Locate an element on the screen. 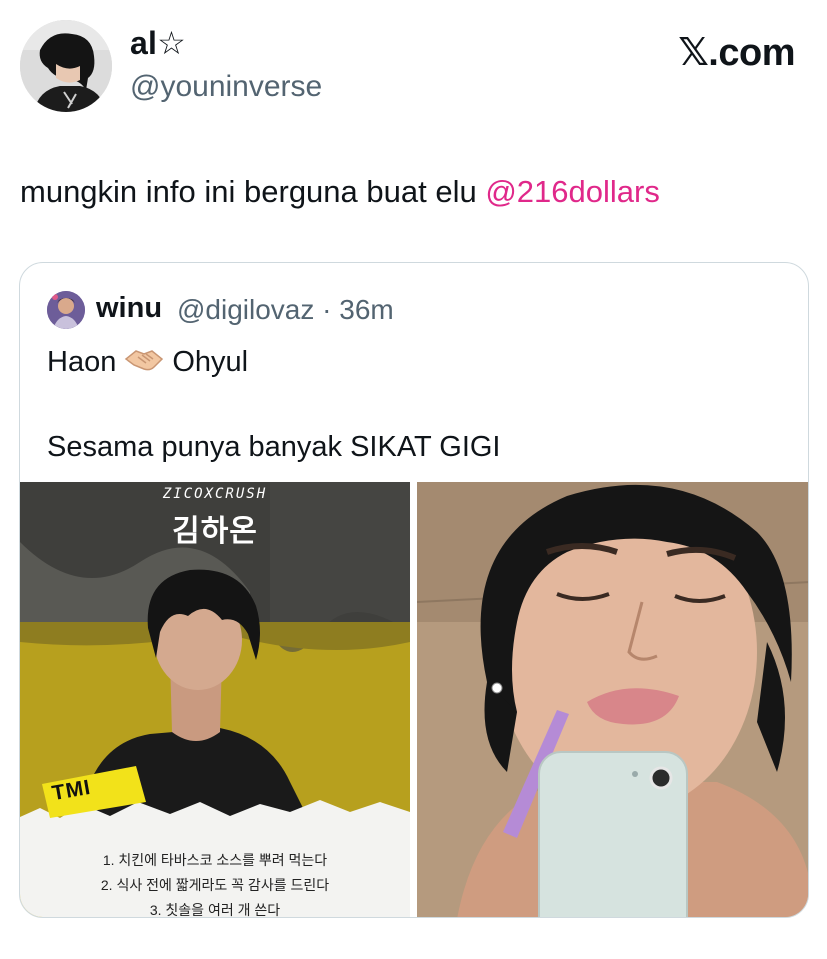 The width and height of the screenshot is (827, 959). quoted-author-name: winu is located at coordinates (129, 308).